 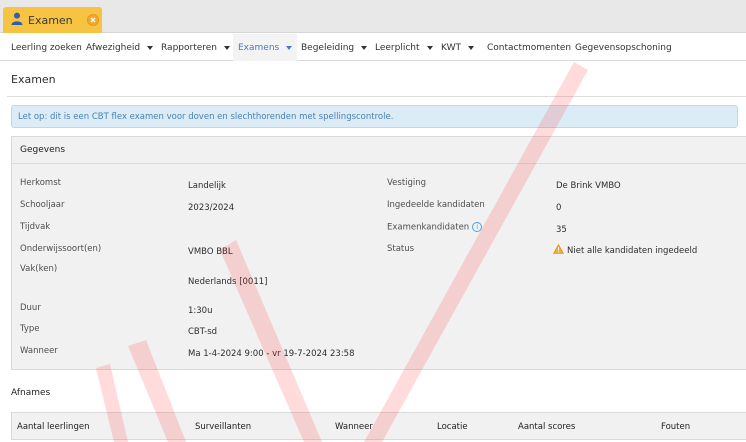 What do you see at coordinates (428, 227) in the screenshot?
I see `label-examenkandidaten-text: Examenkandidaten` at bounding box center [428, 227].